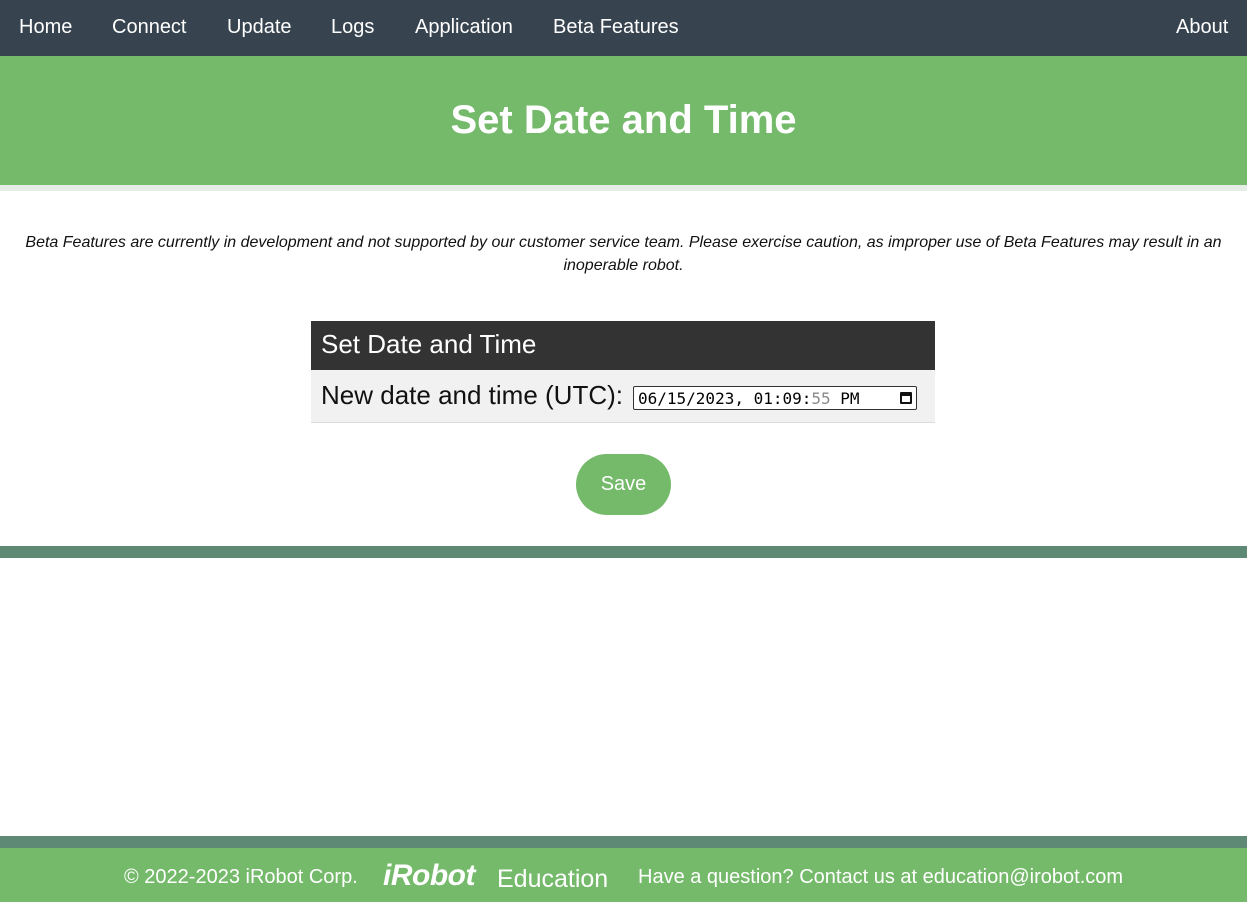  Describe the element at coordinates (45, 28) in the screenshot. I see `nav-home: Home` at that location.